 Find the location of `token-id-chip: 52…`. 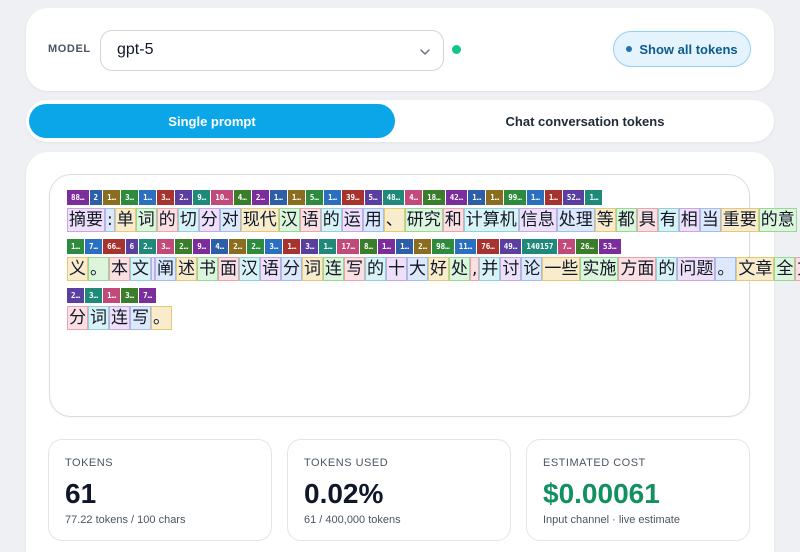

token-id-chip: 52… is located at coordinates (573, 197).